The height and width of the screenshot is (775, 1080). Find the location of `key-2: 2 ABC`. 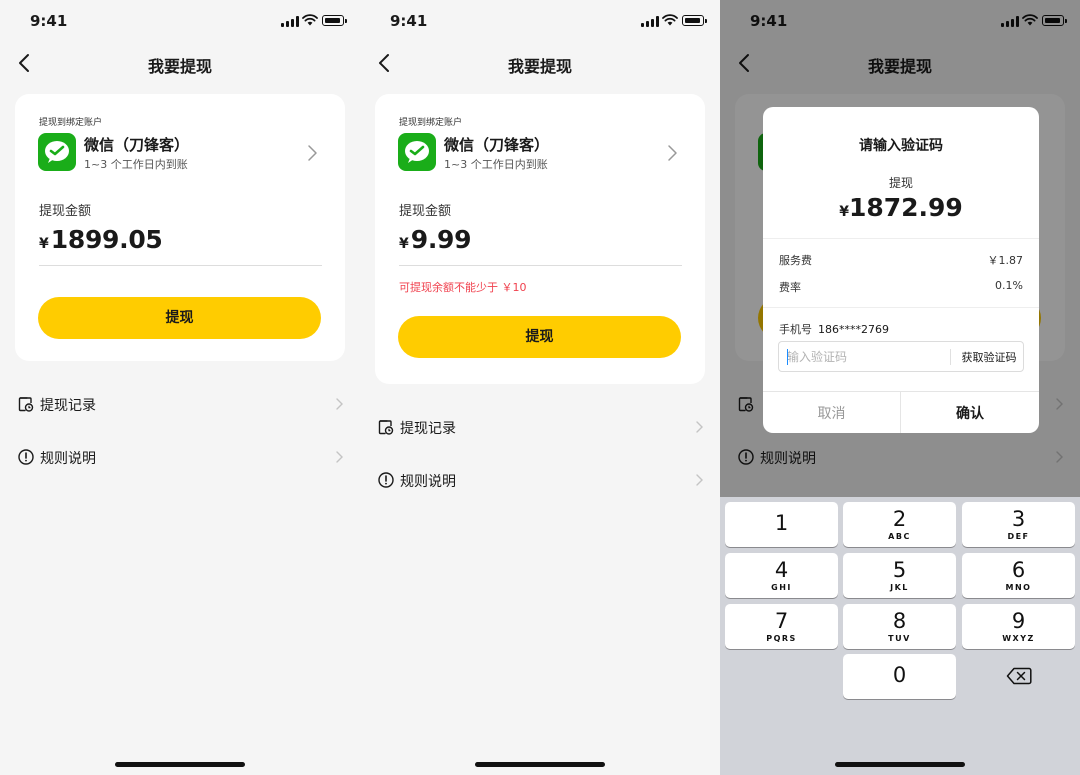

key-2: 2 ABC is located at coordinates (899, 524).